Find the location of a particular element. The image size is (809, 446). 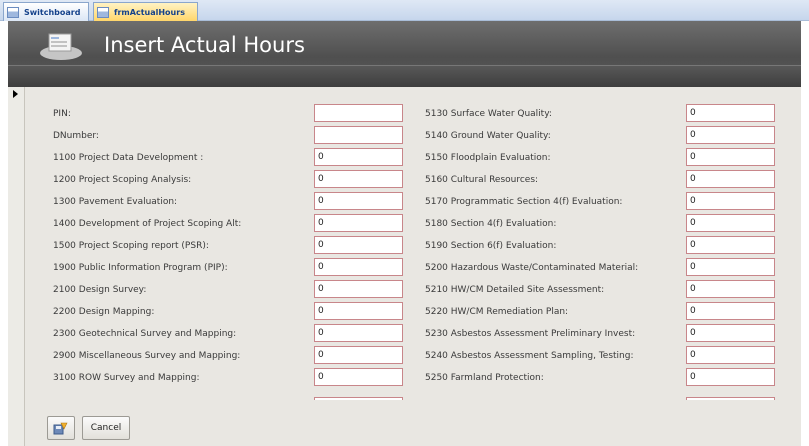

hours-input-5140: 0 is located at coordinates (730, 135).